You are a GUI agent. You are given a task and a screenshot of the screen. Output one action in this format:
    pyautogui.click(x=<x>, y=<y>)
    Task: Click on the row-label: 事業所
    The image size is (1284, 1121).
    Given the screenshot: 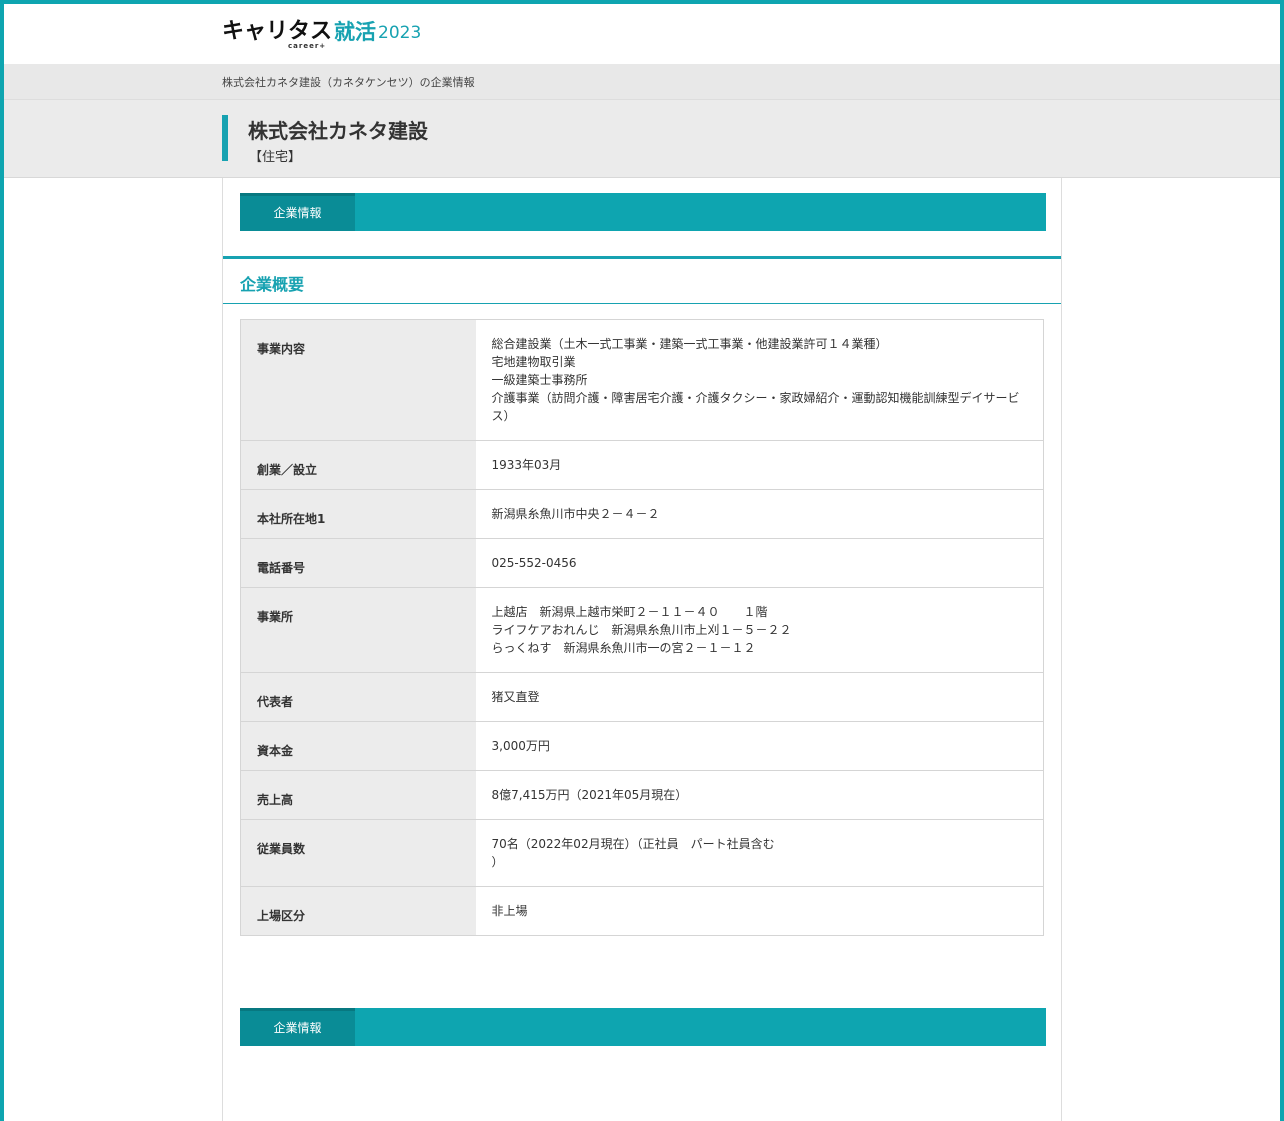 What is the action you would take?
    pyautogui.click(x=358, y=630)
    